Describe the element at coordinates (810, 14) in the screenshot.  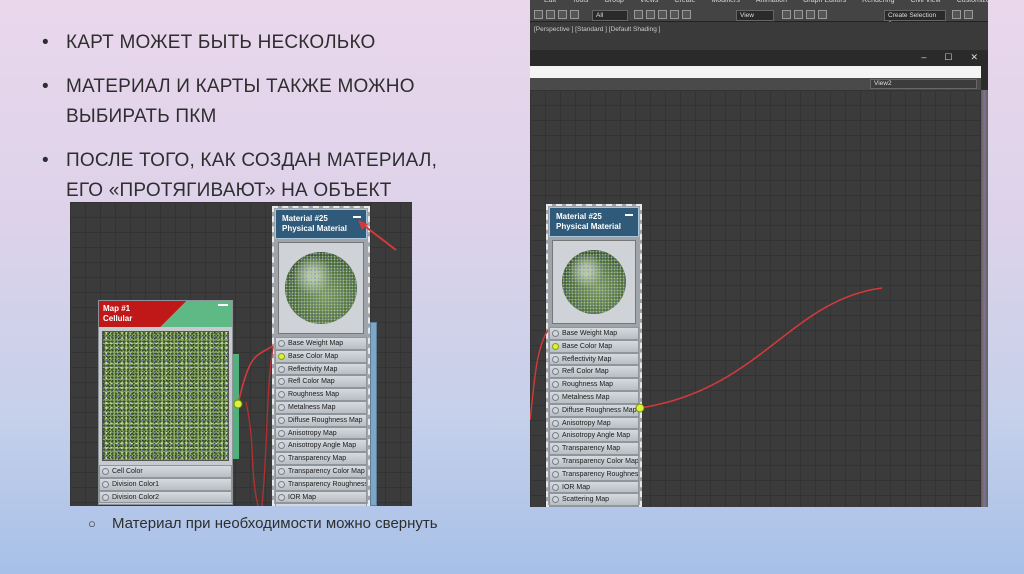
I see `percent-snap-icon` at that location.